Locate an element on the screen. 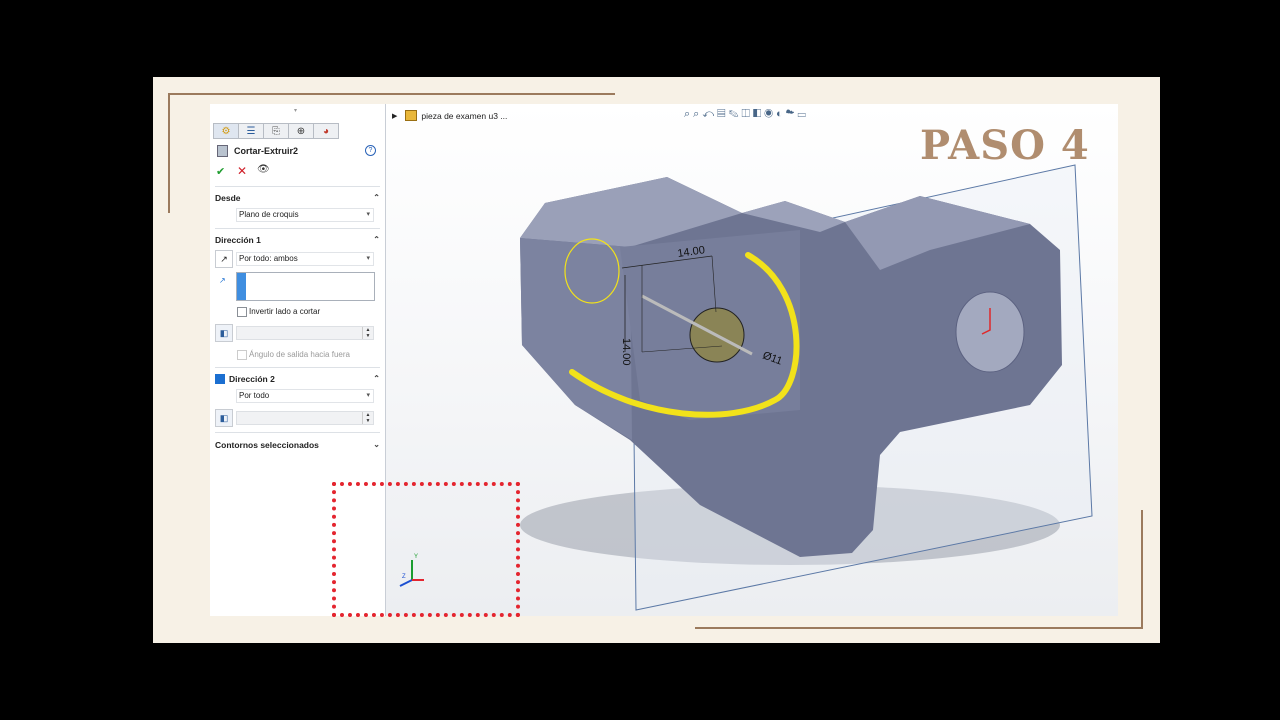 This screenshot has width=1280, height=720. decorative-line-right is located at coordinates (1142, 569).